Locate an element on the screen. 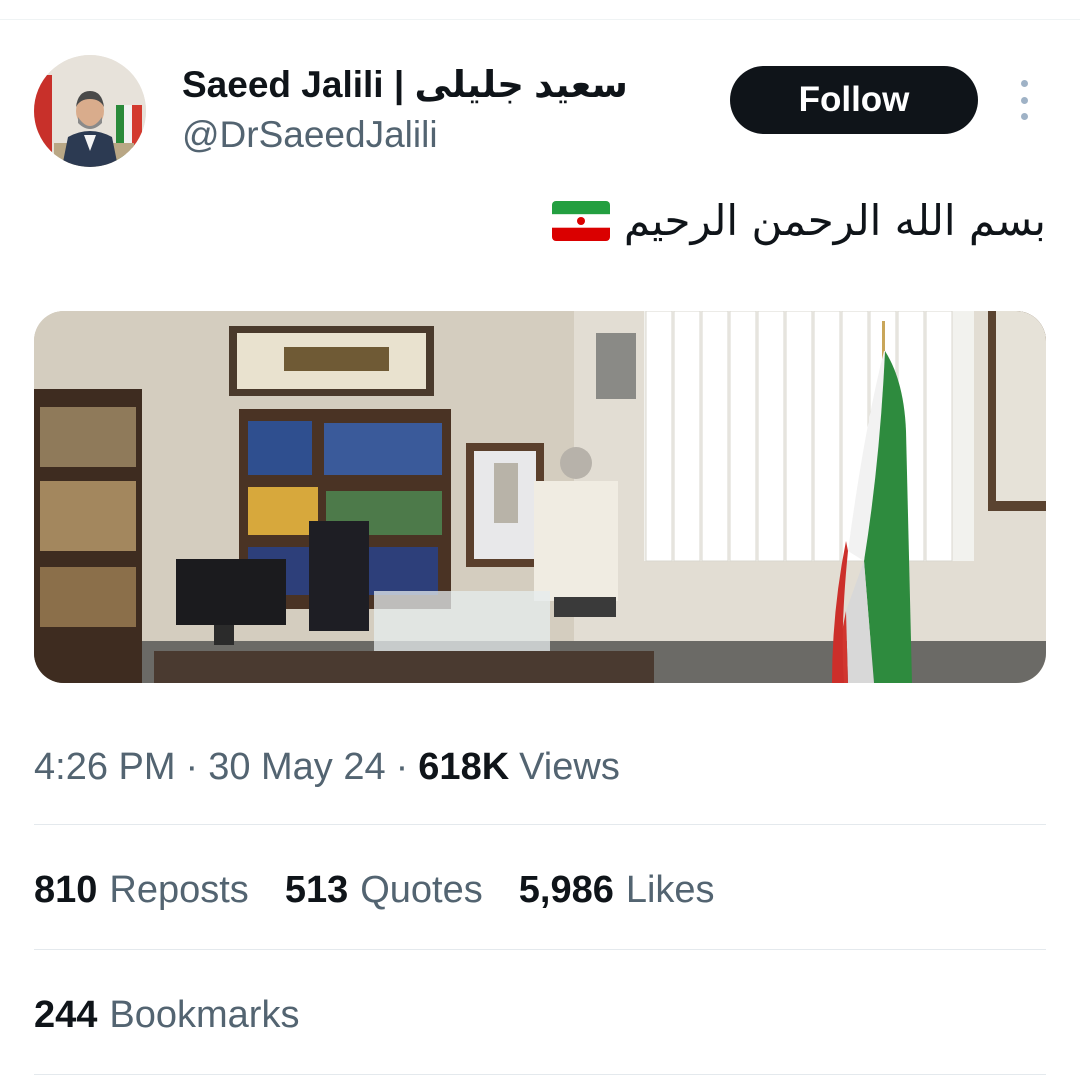 The height and width of the screenshot is (1088, 1080). avatar-photo-icon is located at coordinates (90, 111).